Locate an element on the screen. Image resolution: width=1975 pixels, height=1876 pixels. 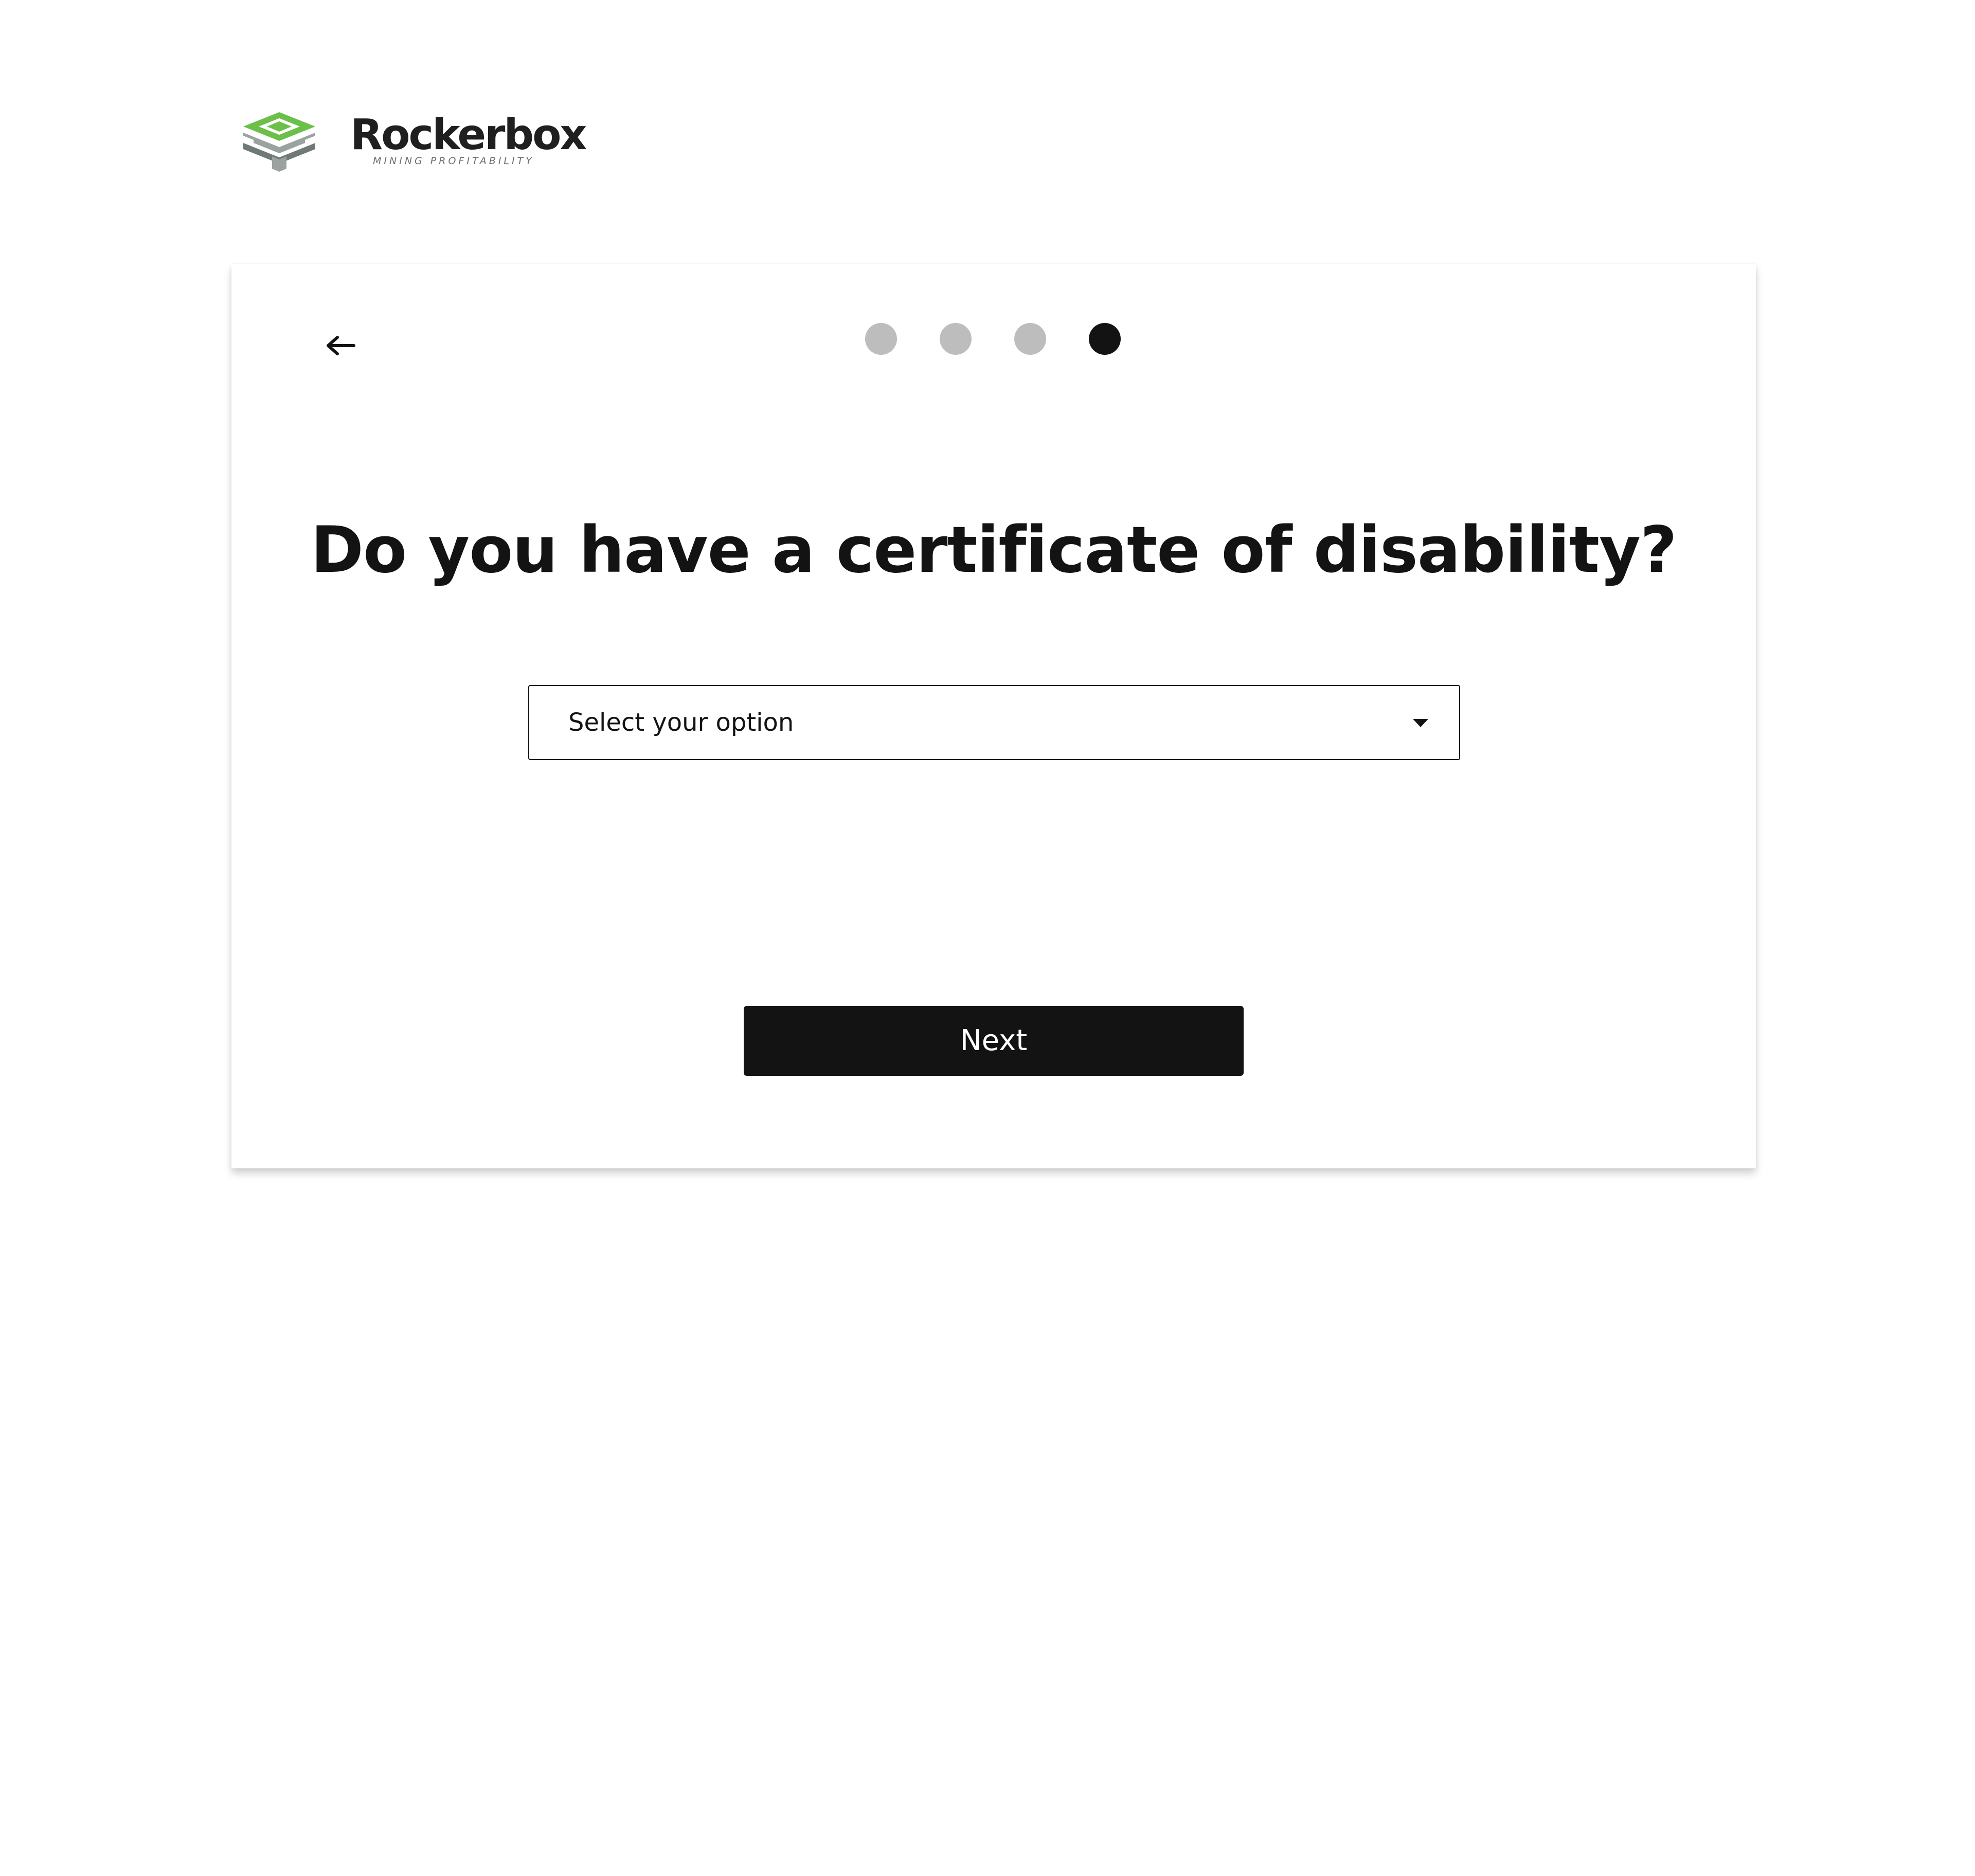
select-placeholder: Select your option is located at coordinates (681, 722).